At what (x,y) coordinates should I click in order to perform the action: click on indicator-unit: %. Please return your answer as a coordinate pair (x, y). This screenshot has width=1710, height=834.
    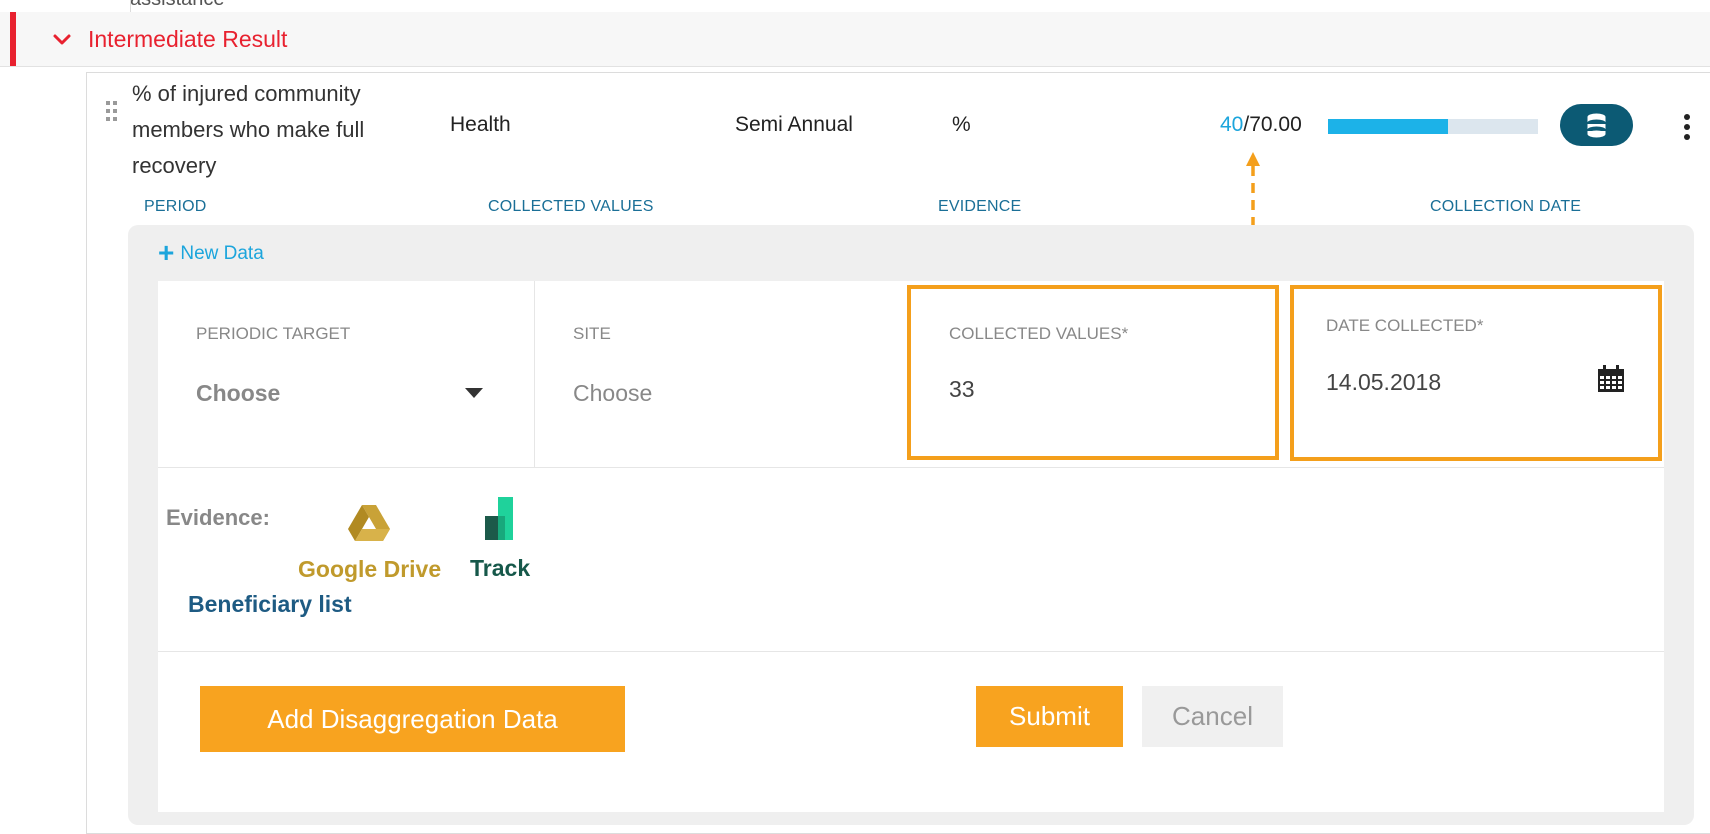
    Looking at the image, I should click on (961, 124).